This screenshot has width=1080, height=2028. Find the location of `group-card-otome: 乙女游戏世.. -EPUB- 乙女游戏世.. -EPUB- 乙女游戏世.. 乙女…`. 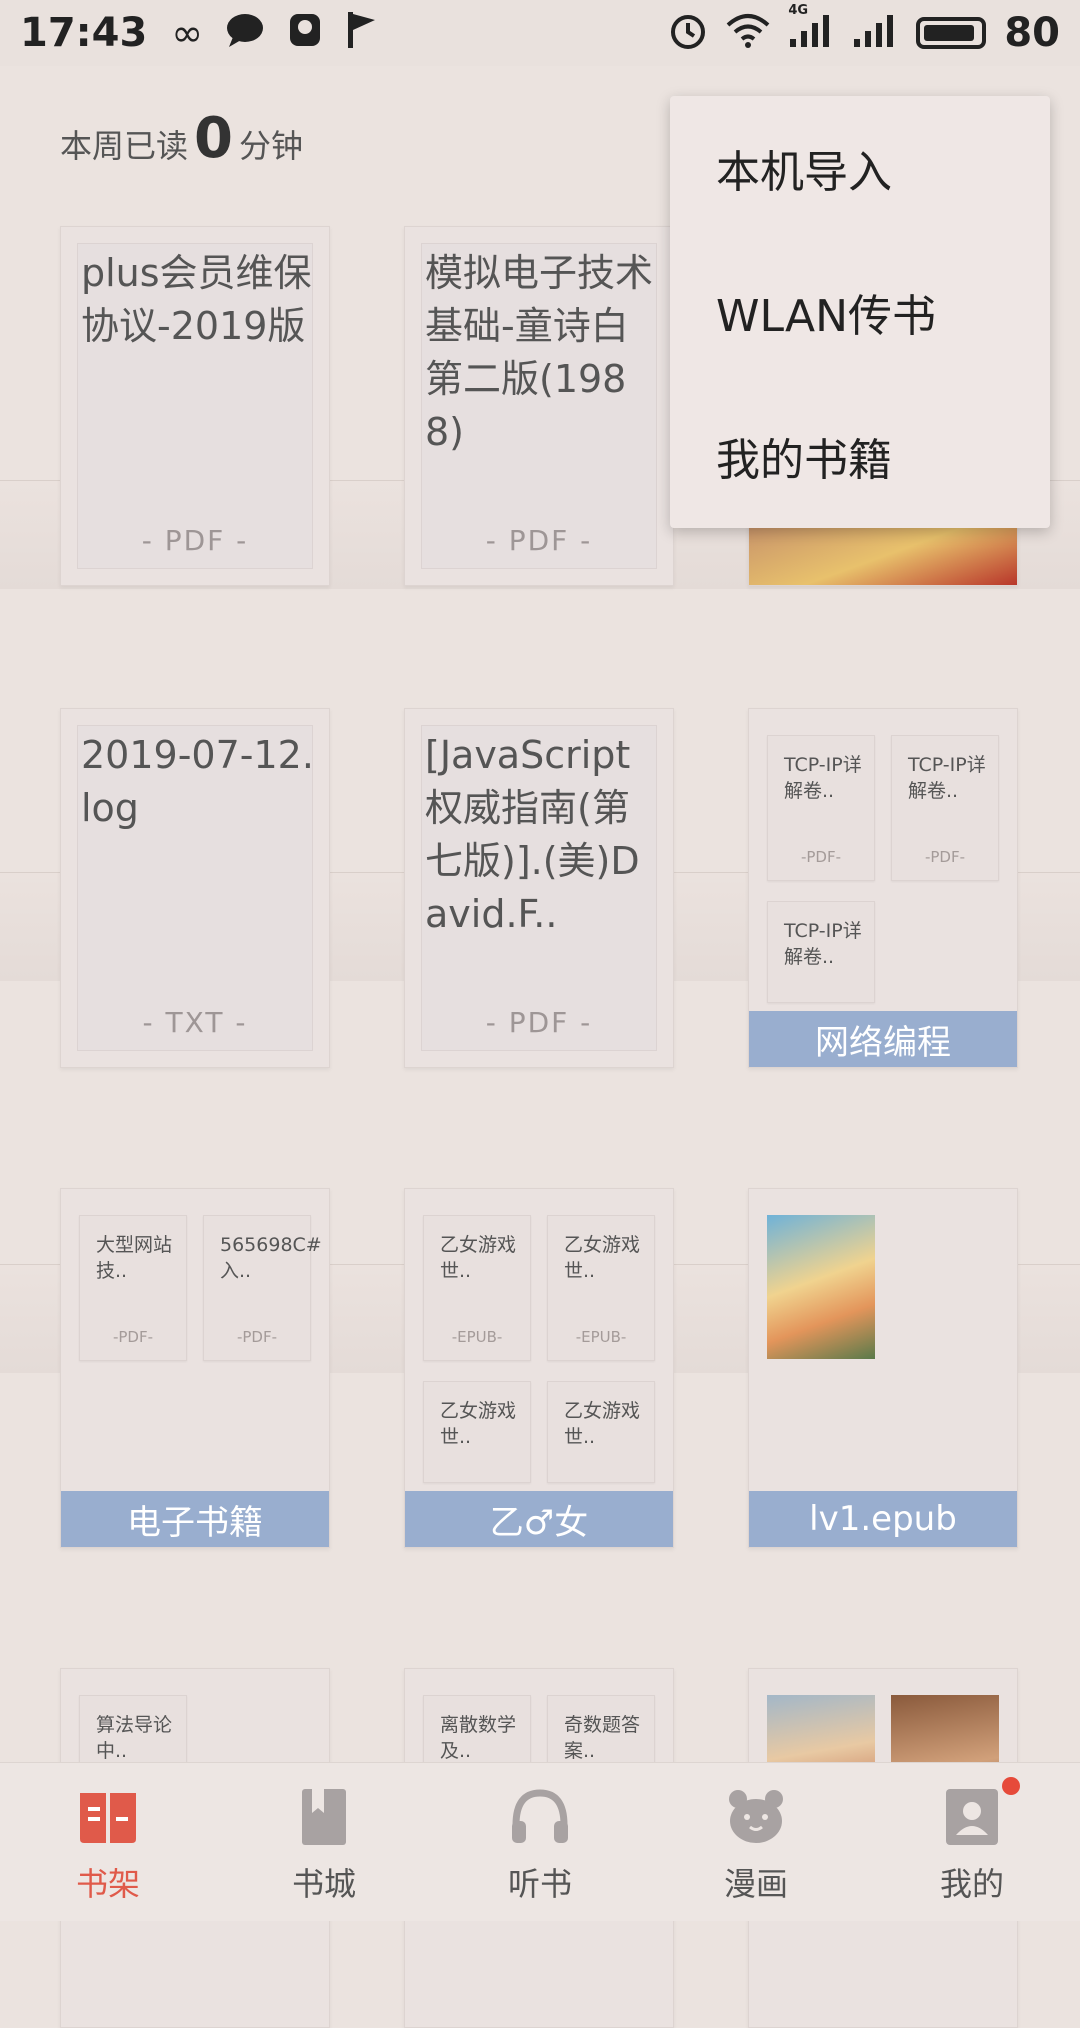

group-card-otome: 乙女游戏世.. -EPUB- 乙女游戏世.. -EPUB- 乙女游戏世.. 乙女… is located at coordinates (539, 1368).